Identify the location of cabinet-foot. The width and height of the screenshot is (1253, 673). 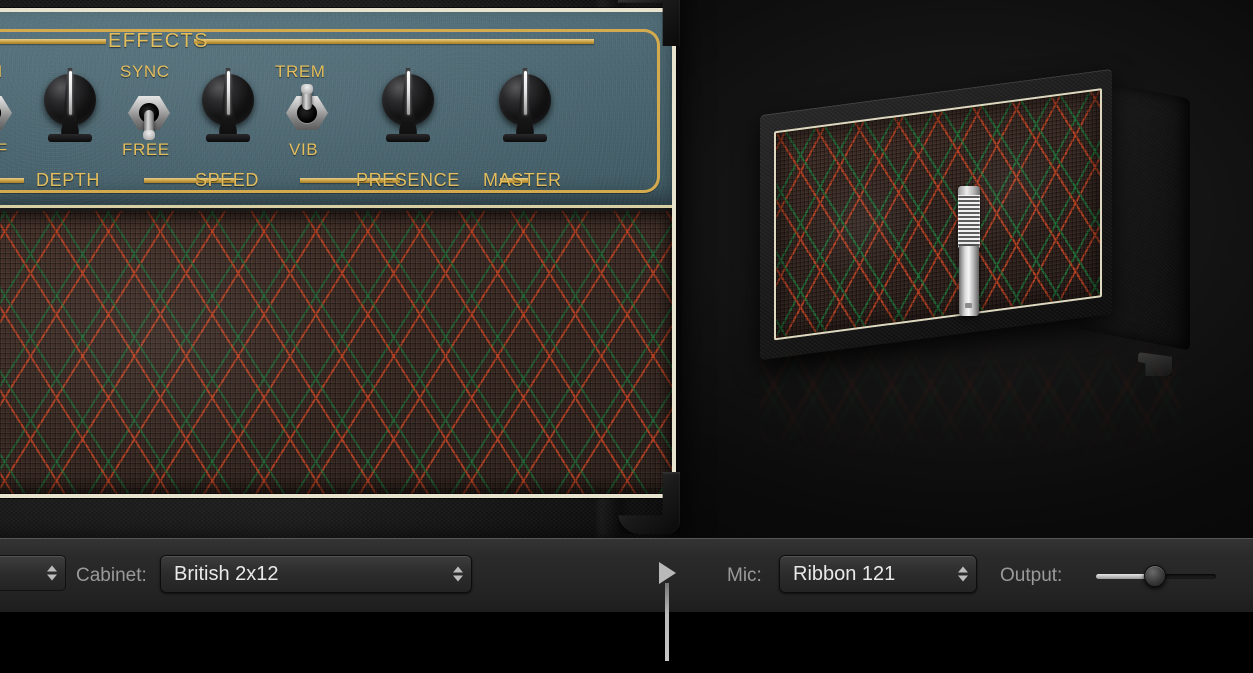
(1155, 364).